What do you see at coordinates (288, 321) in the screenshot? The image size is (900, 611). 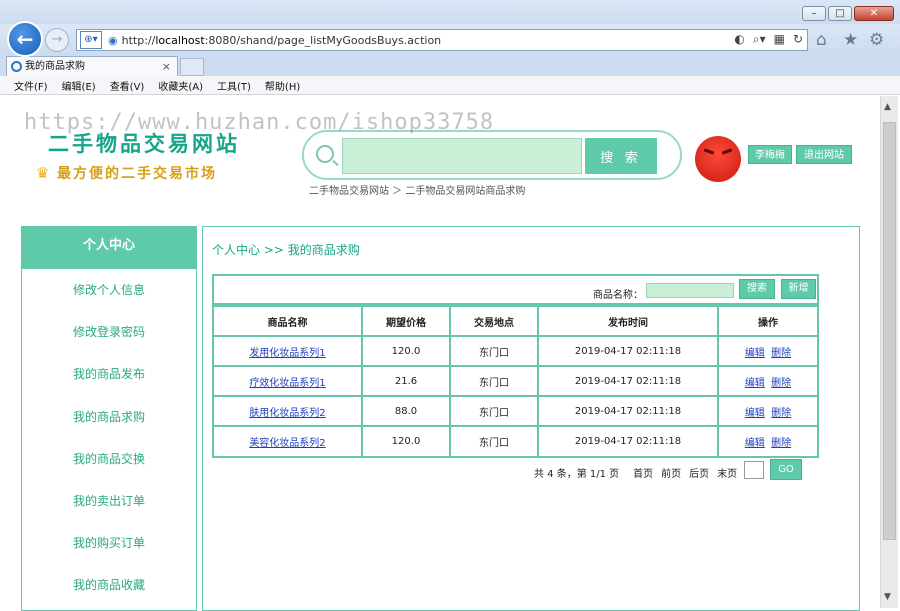 I see `column-header: 商品名称` at bounding box center [288, 321].